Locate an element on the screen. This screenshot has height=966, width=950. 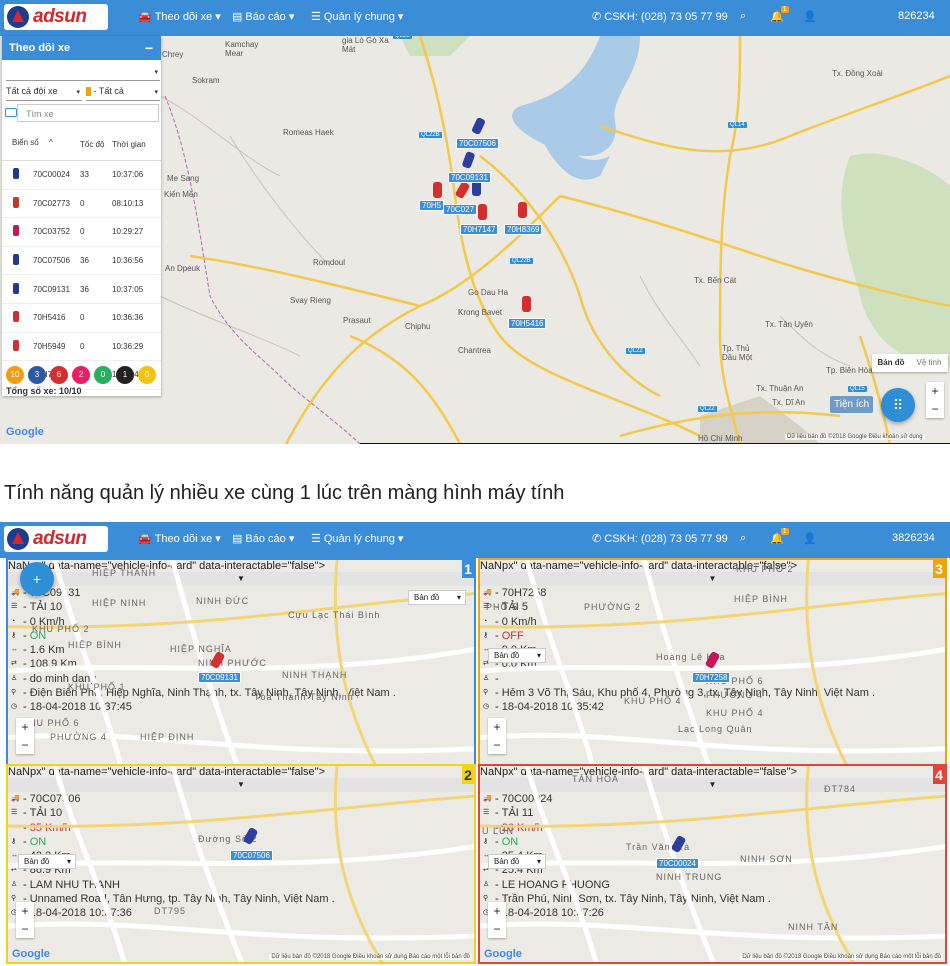
vehicle-tag: 70H7258 is located at coordinates (711, 677).